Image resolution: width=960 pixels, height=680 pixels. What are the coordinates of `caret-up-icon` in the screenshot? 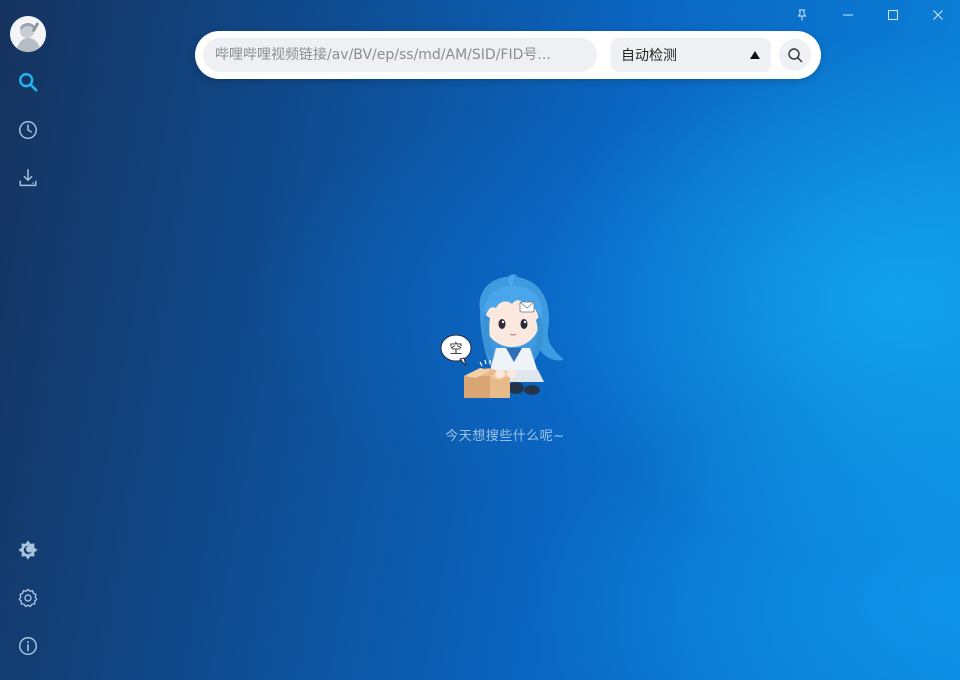 It's located at (755, 55).